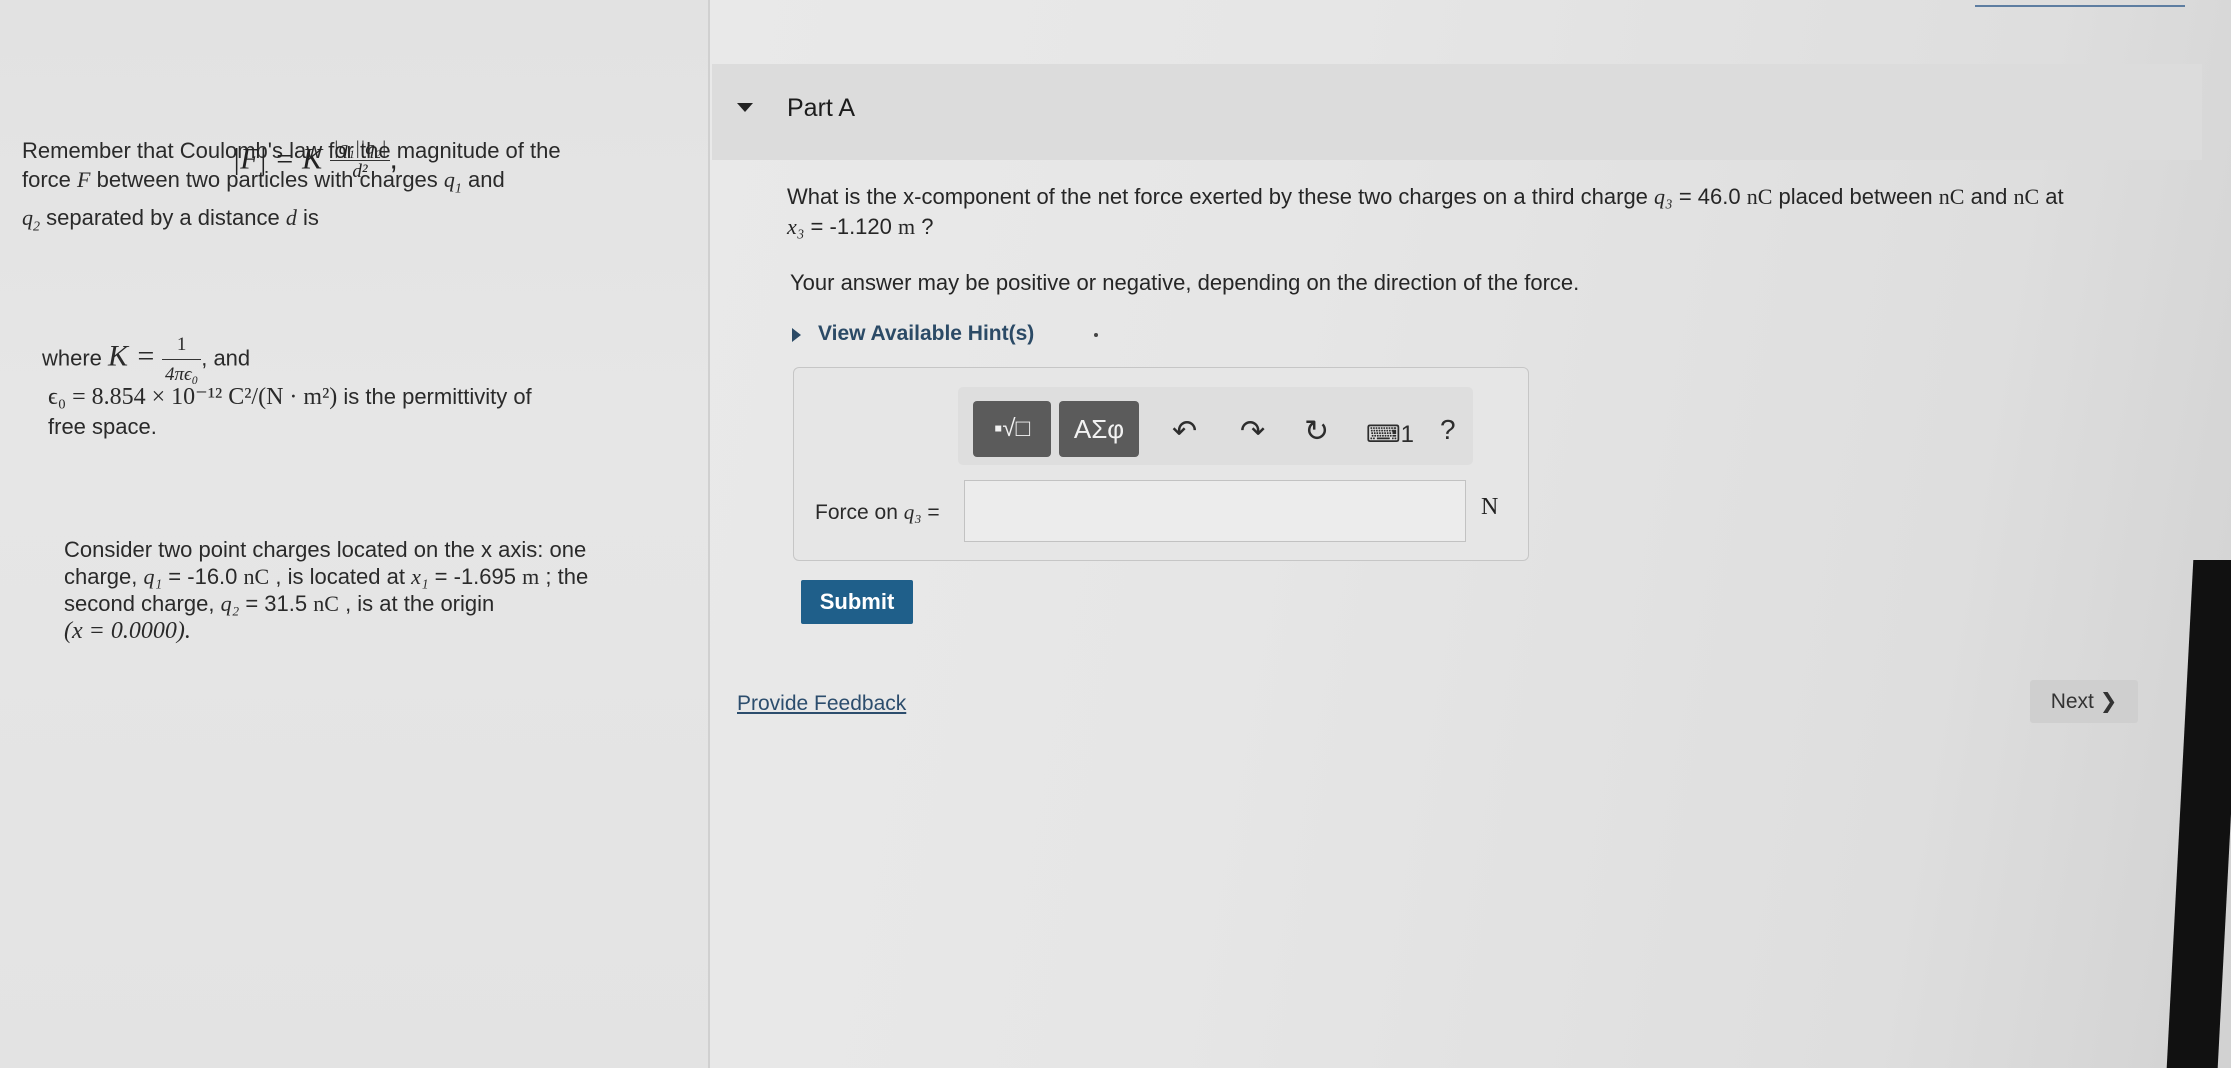 Image resolution: width=2231 pixels, height=1068 pixels. Describe the element at coordinates (1390, 434) in the screenshot. I see `keyboard-icon: ⌨1` at that location.